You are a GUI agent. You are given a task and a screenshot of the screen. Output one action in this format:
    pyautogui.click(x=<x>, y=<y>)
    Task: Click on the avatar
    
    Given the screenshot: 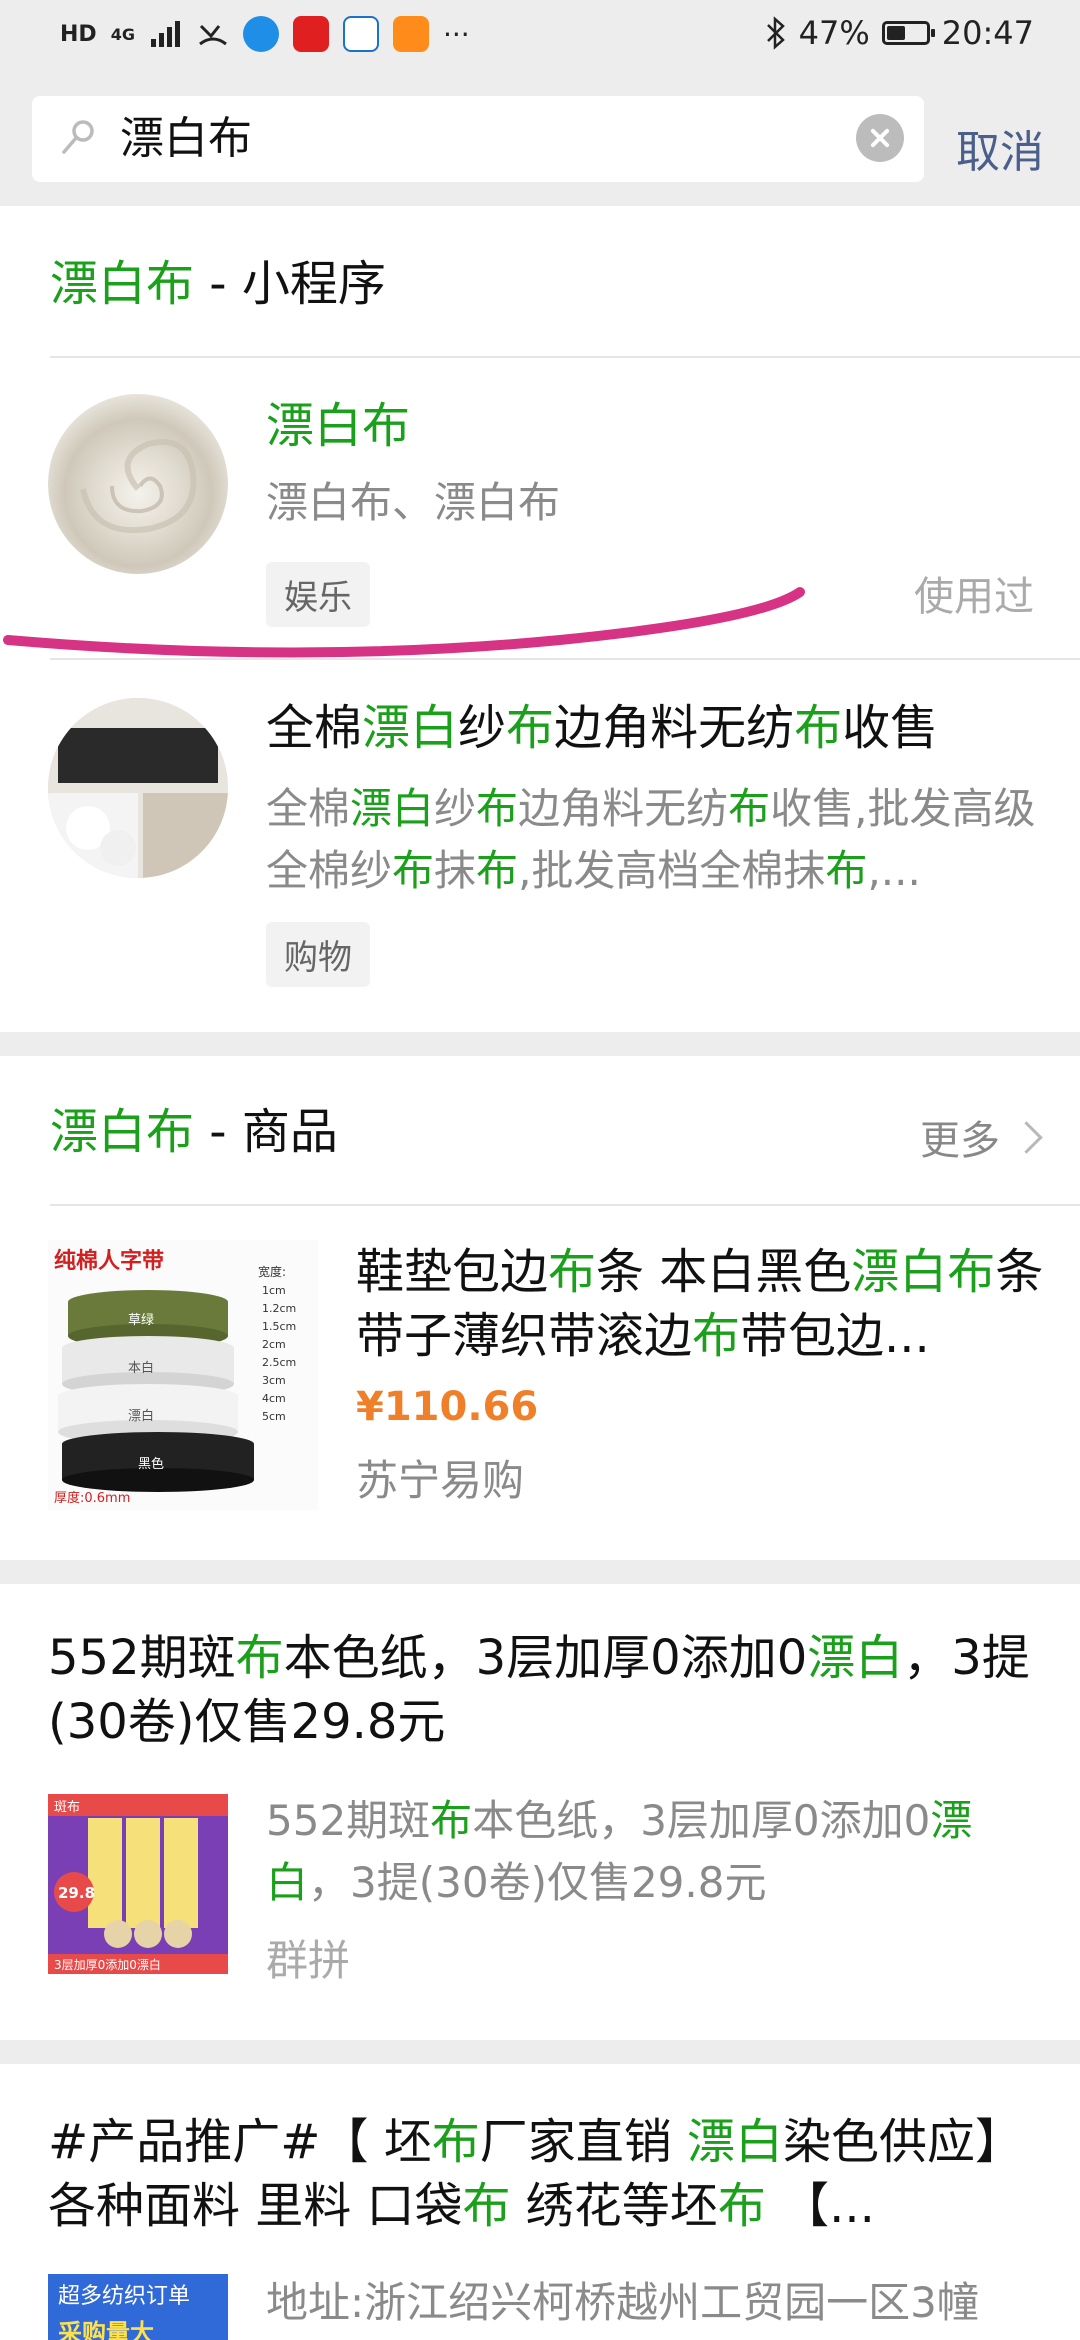 What is the action you would take?
    pyautogui.click(x=138, y=788)
    